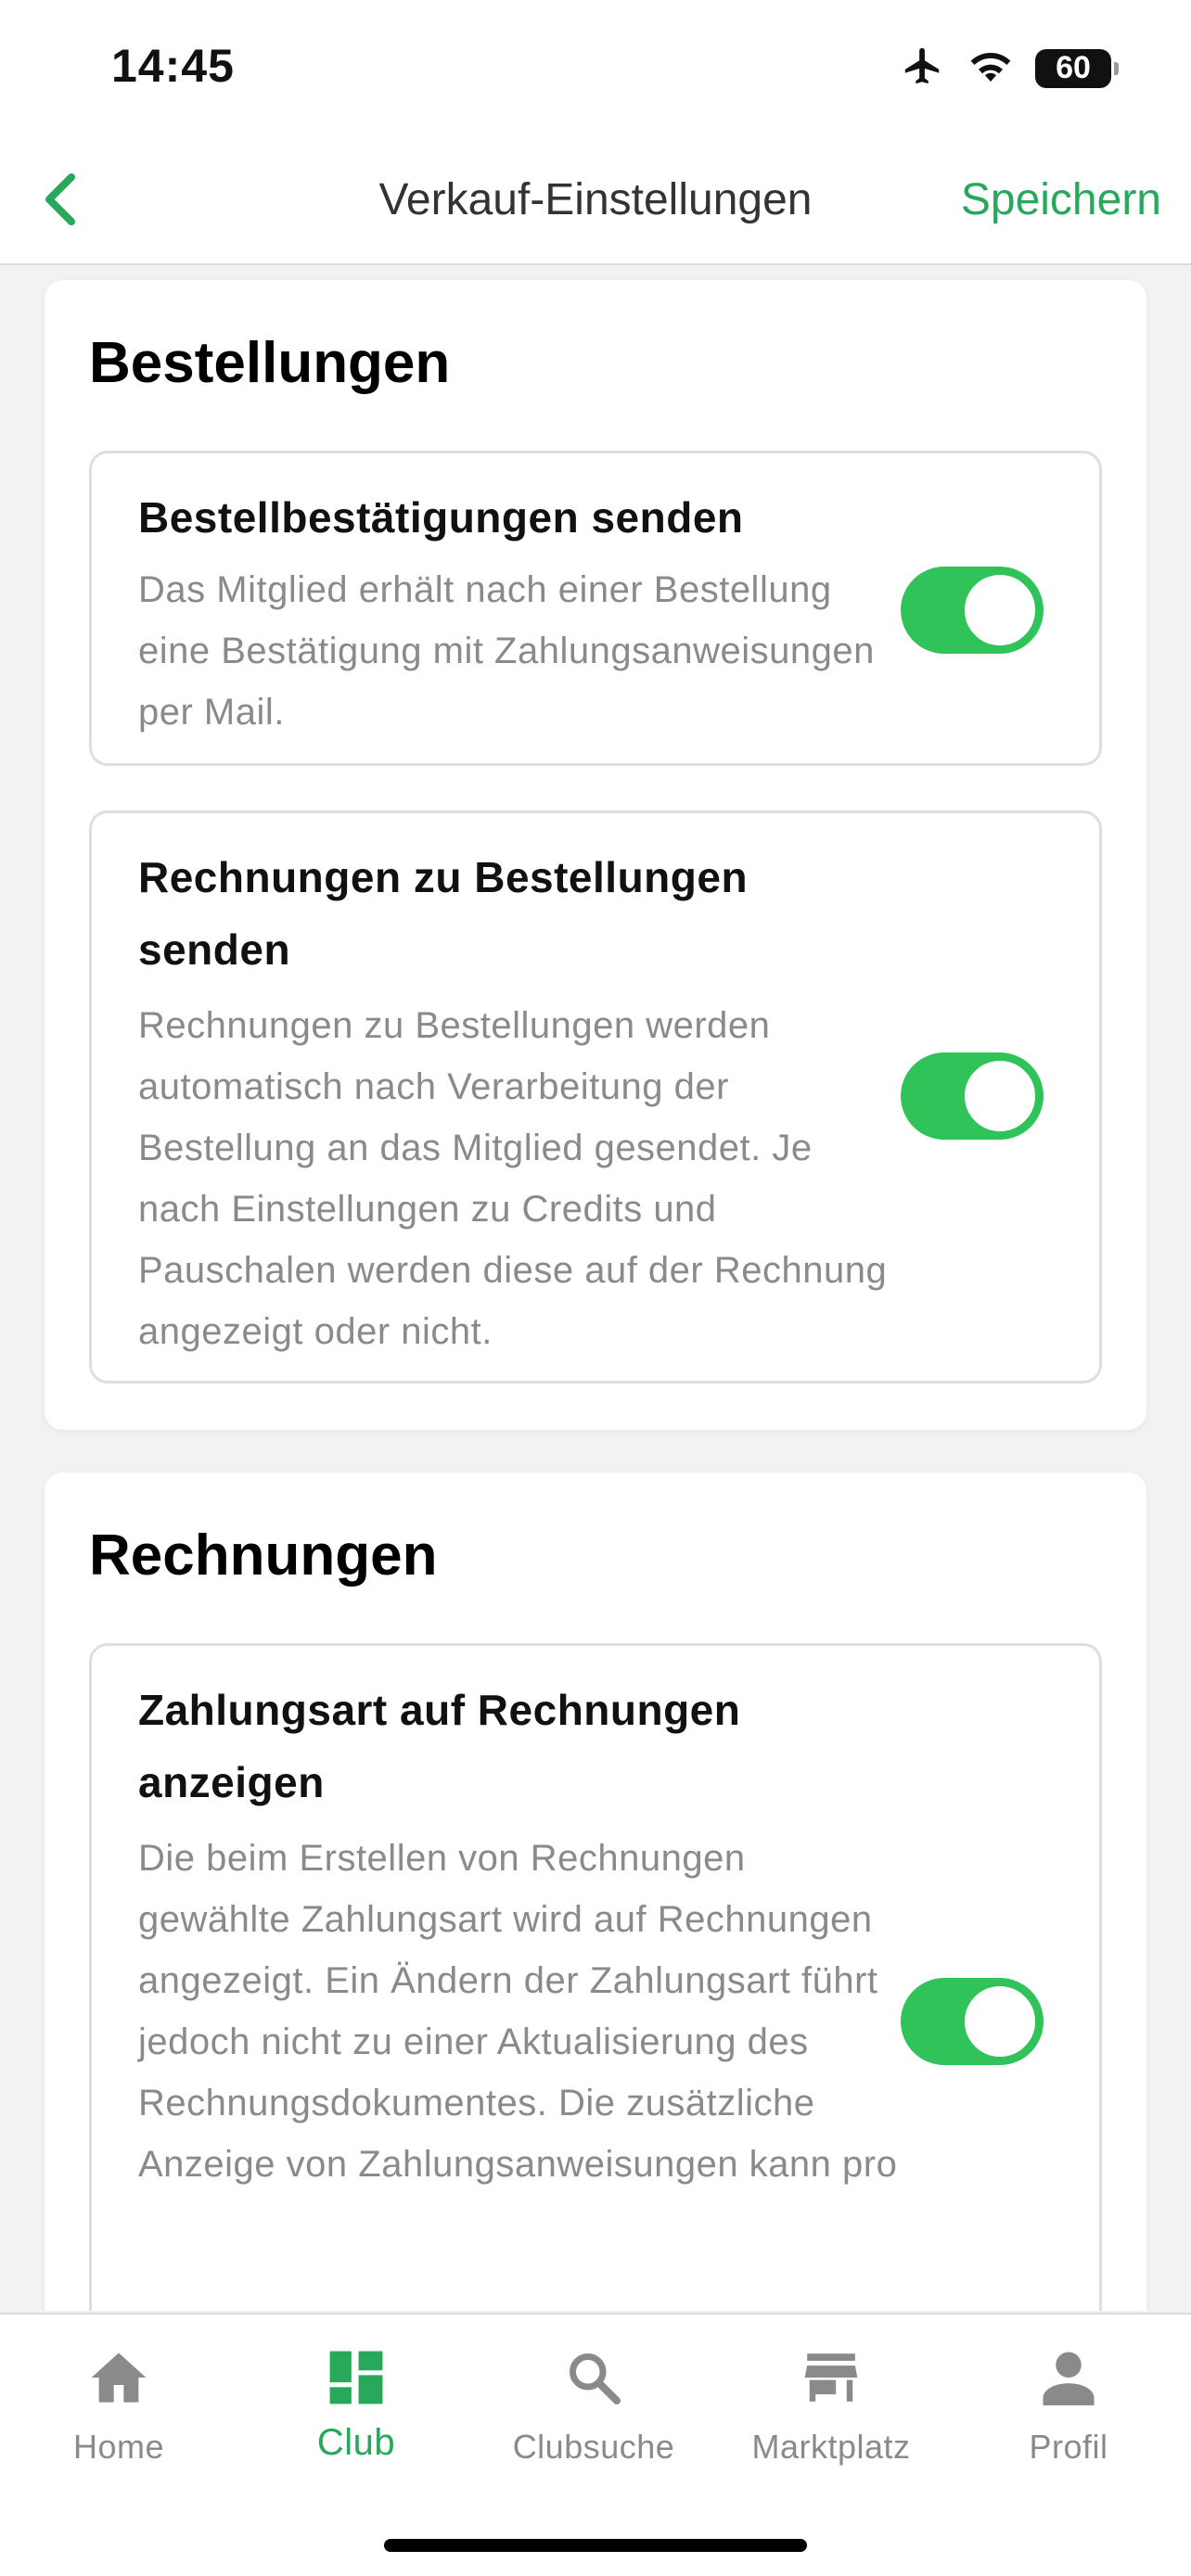 This screenshot has width=1191, height=2576. Describe the element at coordinates (118, 2447) in the screenshot. I see `tab-label: Home` at that location.